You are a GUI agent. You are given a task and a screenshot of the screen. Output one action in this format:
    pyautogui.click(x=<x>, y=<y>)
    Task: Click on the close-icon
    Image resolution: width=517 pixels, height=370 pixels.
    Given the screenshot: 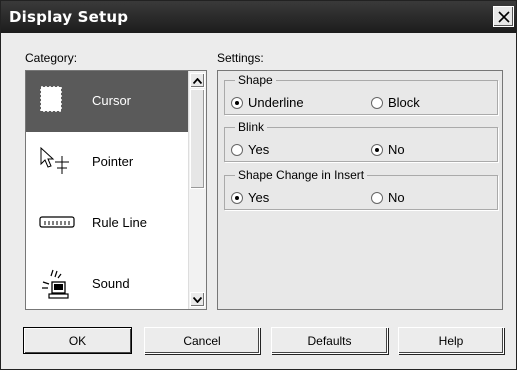 What is the action you would take?
    pyautogui.click(x=503, y=16)
    